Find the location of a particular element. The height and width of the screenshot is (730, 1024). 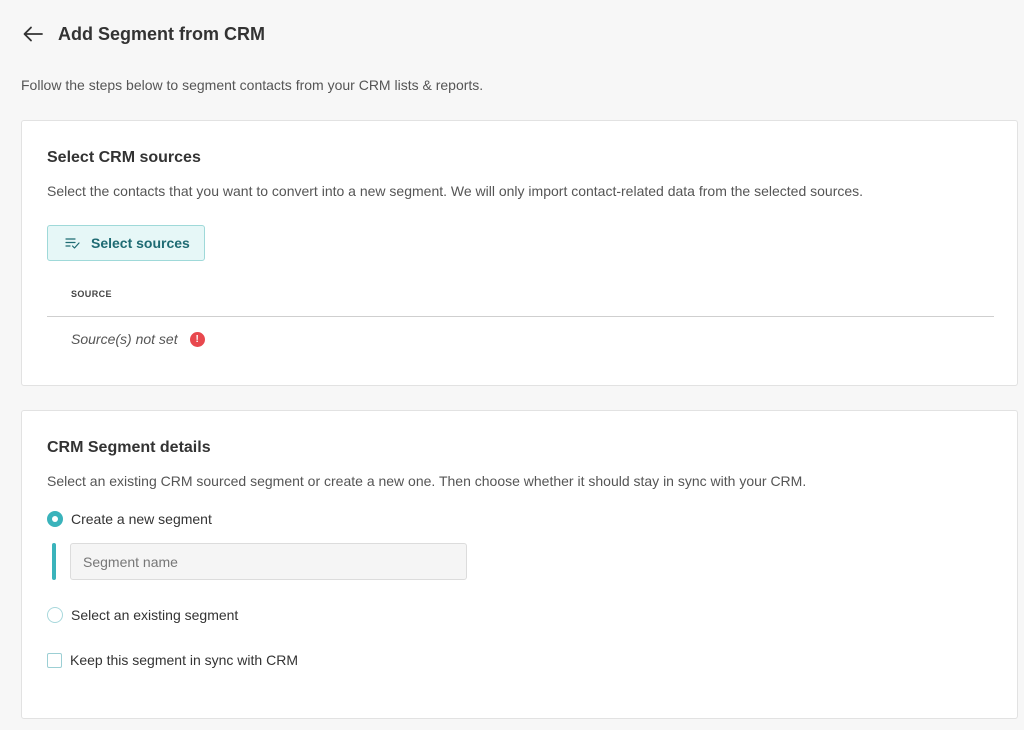

page-title: Add Segment from CRM is located at coordinates (161, 33).